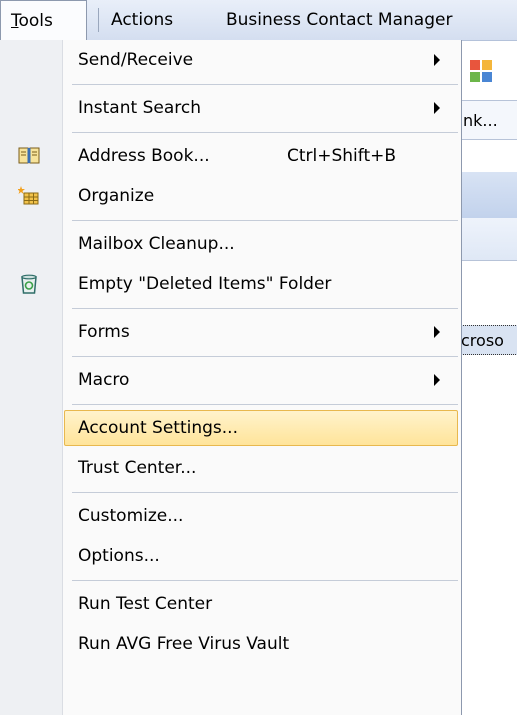  I want to click on menu-tools-mnemonic: T, so click(15, 21).